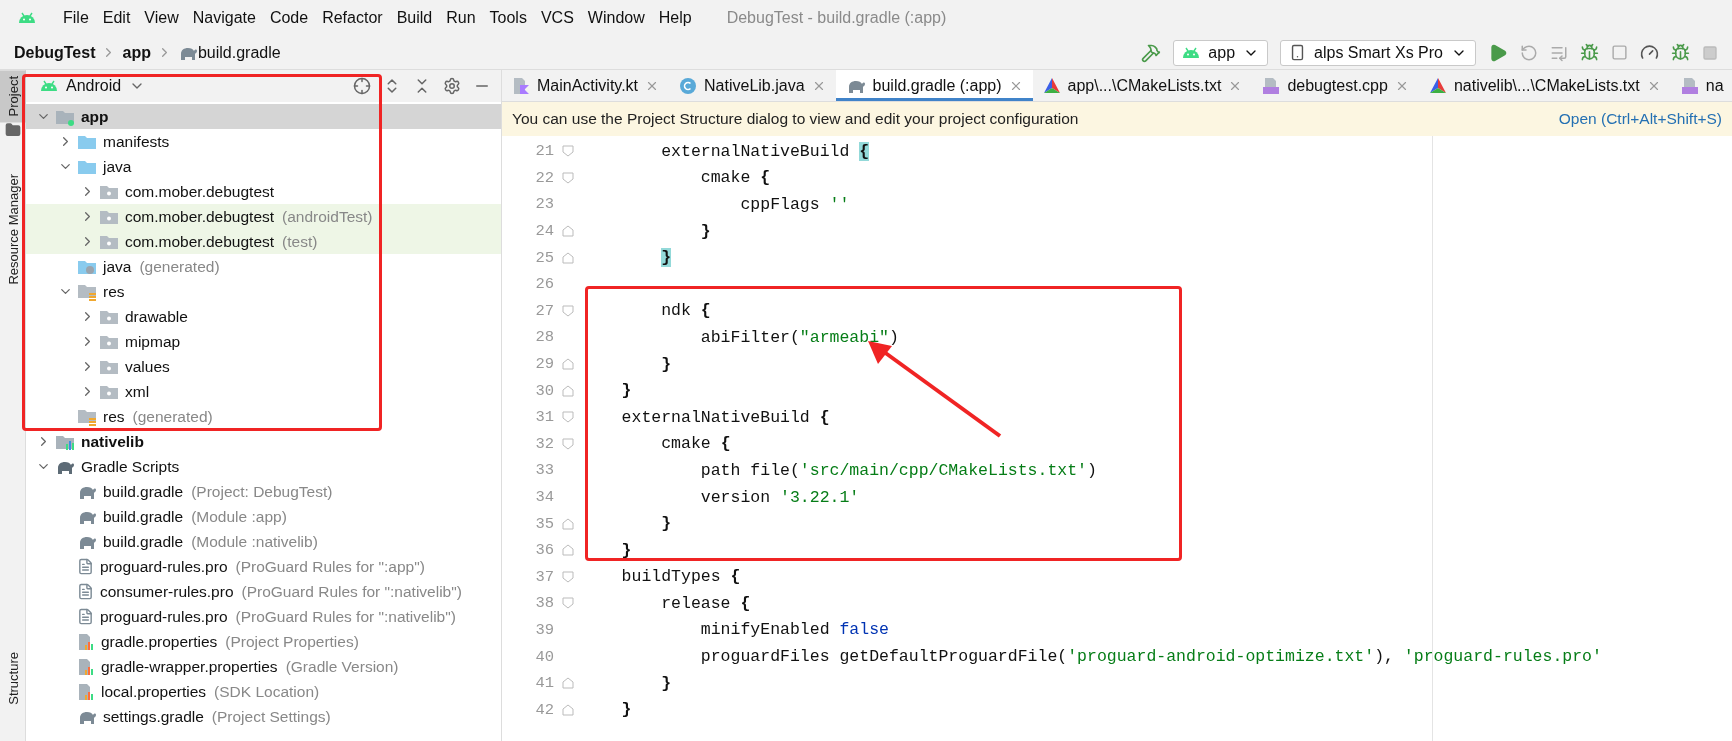  Describe the element at coordinates (1649, 52) in the screenshot. I see `profiler-icon` at that location.